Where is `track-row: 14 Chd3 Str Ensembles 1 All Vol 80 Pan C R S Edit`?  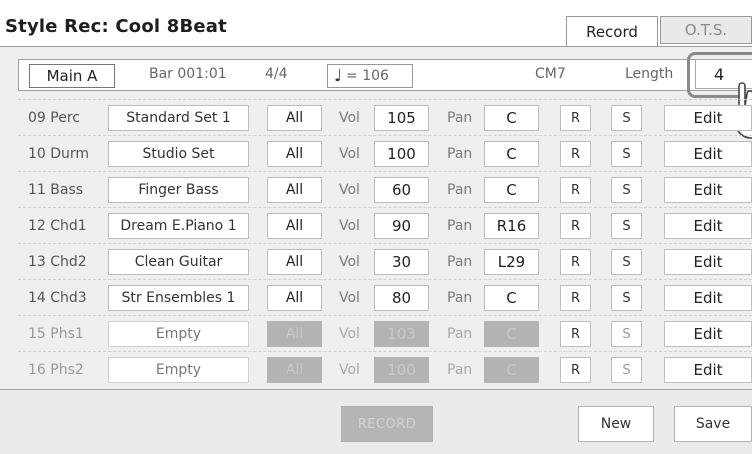
track-row: 14 Chd3 Str Ensembles 1 All Vol 80 Pan C R S Edit is located at coordinates (385, 297).